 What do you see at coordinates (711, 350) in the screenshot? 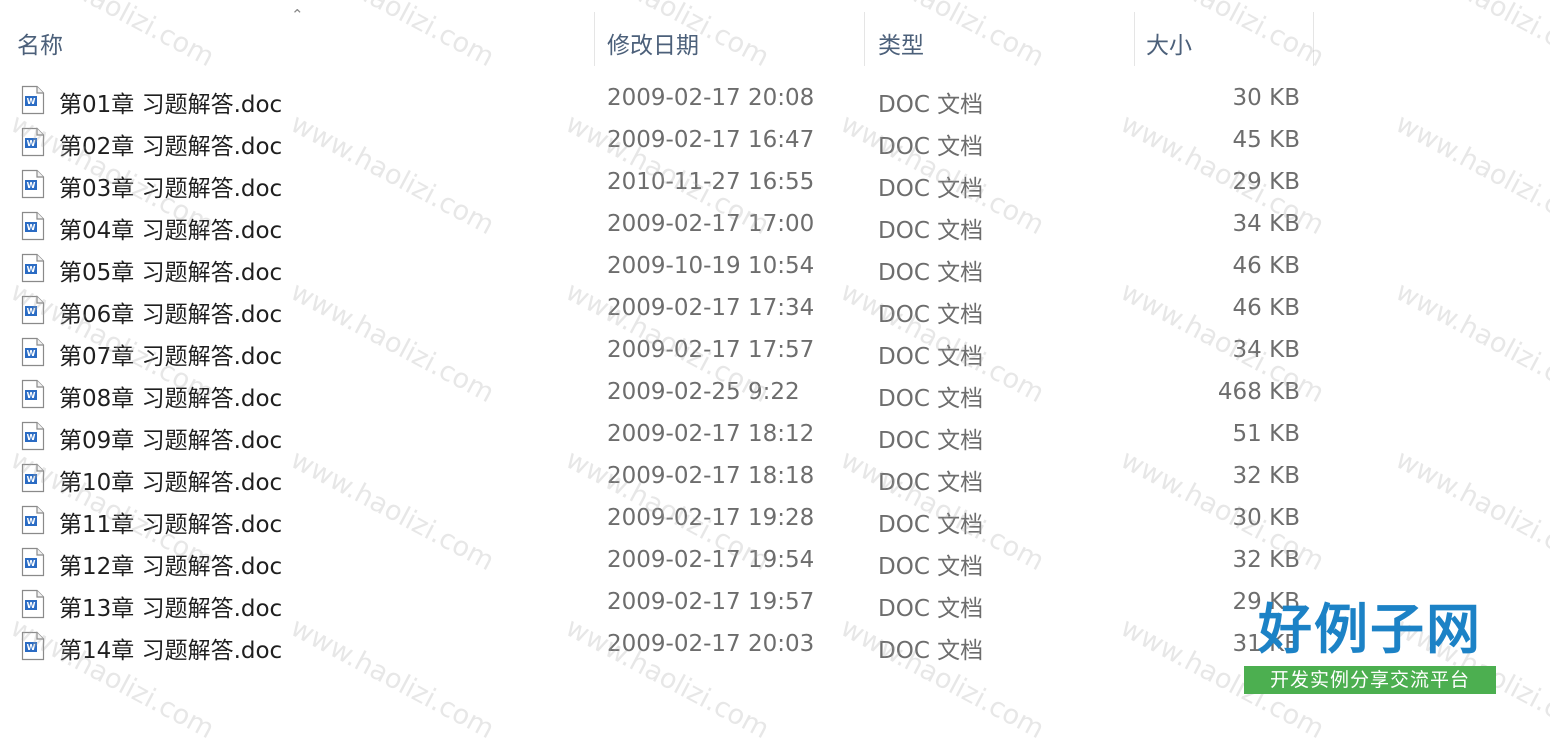
I see `file-modified-date: 2009-02-17 17:57` at bounding box center [711, 350].